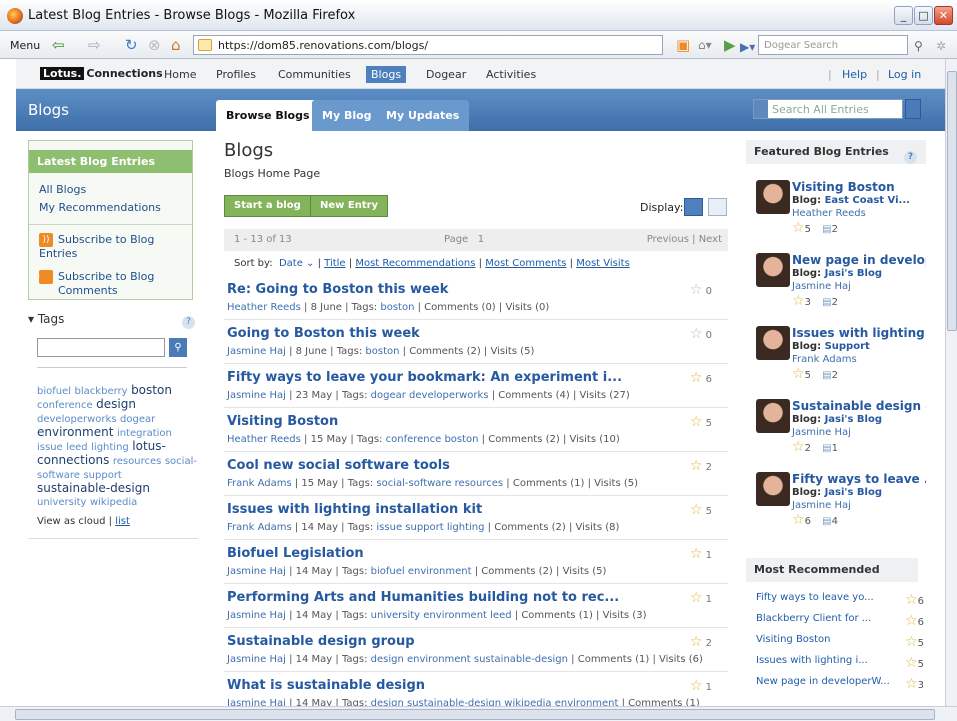  I want to click on nav-home: Home, so click(180, 74).